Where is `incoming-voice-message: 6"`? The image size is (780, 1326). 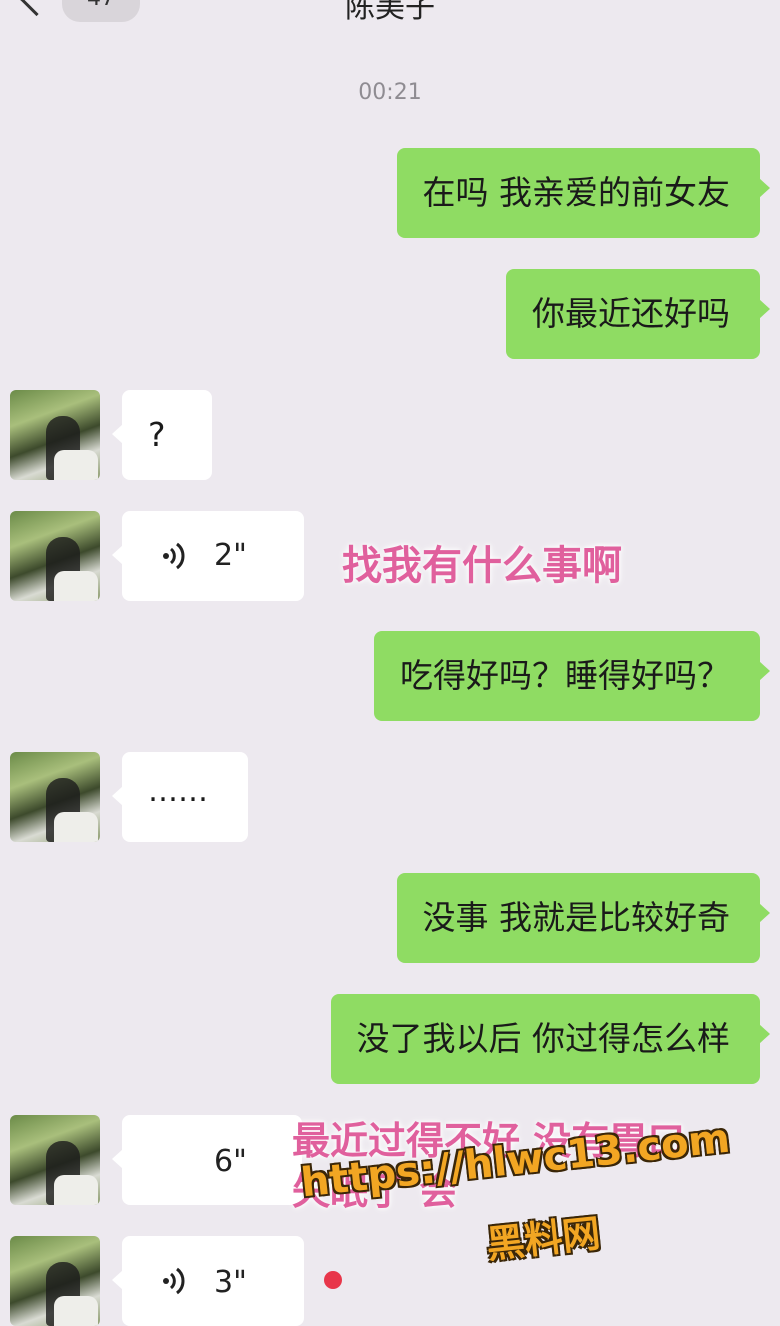
incoming-voice-message: 6" is located at coordinates (207, 1160).